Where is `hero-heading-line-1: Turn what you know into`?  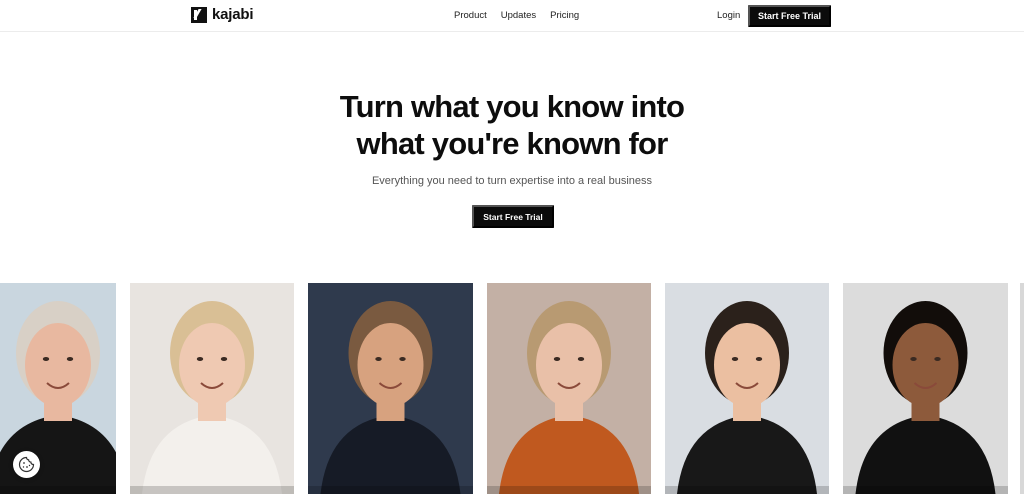 hero-heading-line-1: Turn what you know into is located at coordinates (512, 106).